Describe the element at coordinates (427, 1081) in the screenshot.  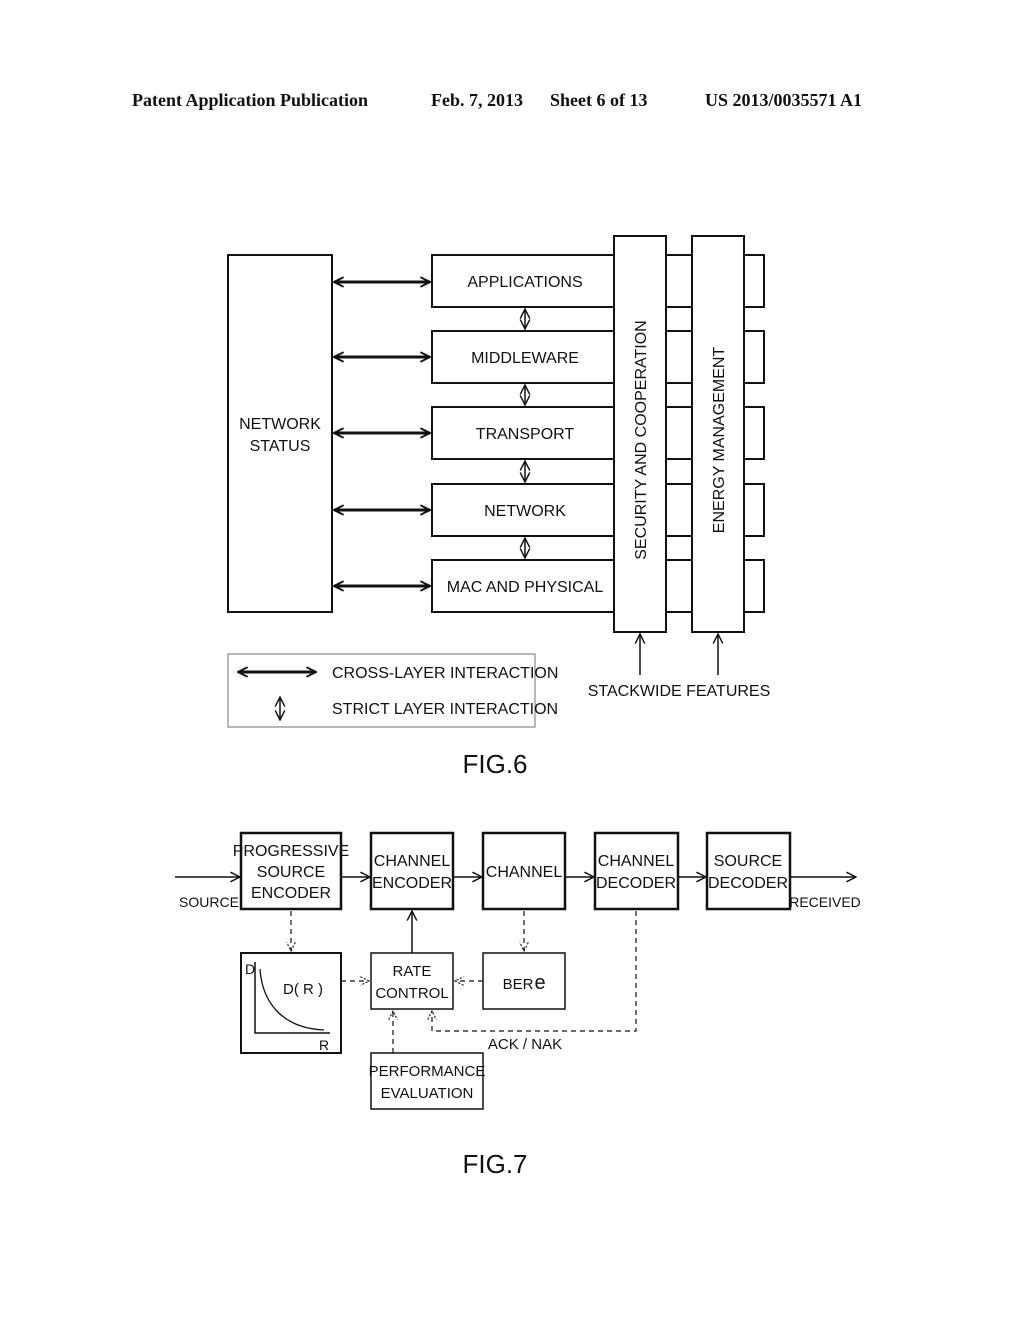
I see `performance-evaluation-block: PERFORMANCE EVALUATION` at that location.